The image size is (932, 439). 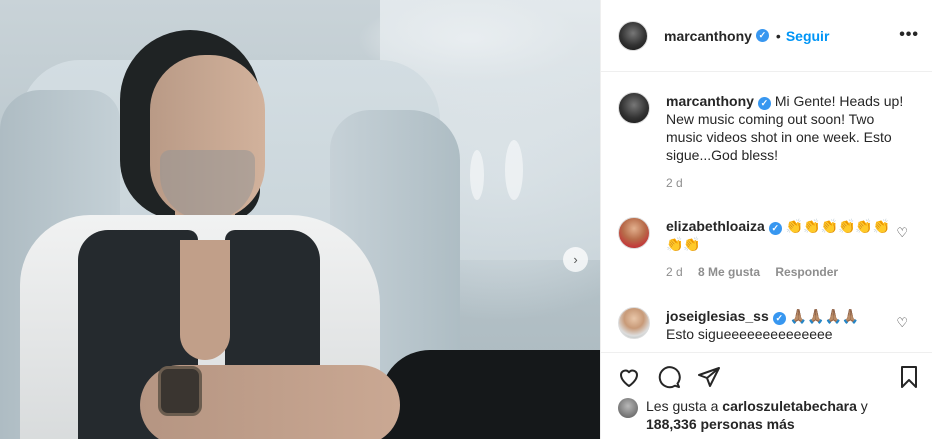 What do you see at coordinates (674, 183) in the screenshot?
I see `caption-time: 2 d` at bounding box center [674, 183].